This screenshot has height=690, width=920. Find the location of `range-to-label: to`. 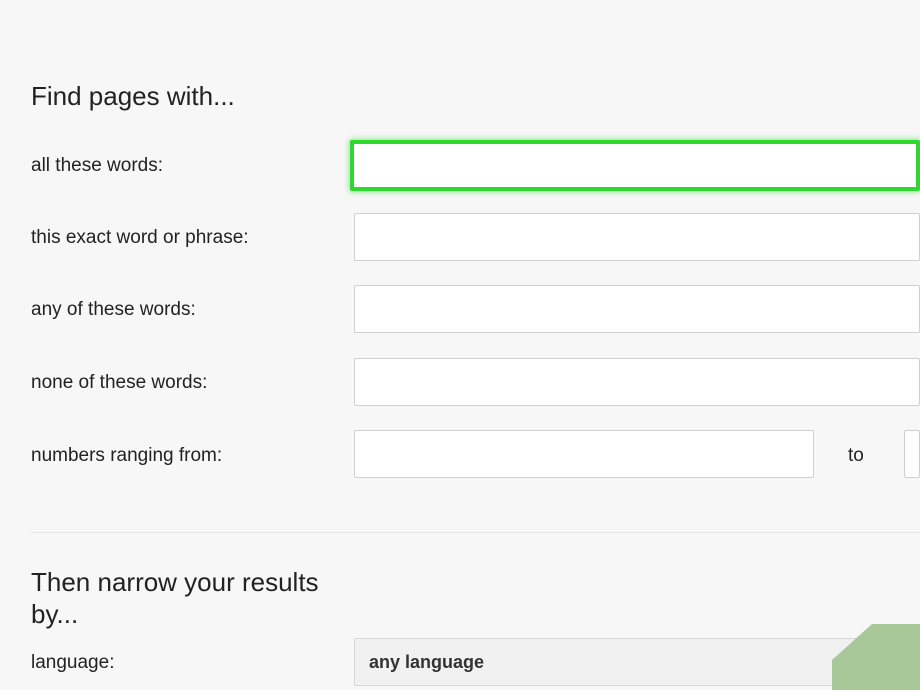

range-to-label: to is located at coordinates (856, 455).